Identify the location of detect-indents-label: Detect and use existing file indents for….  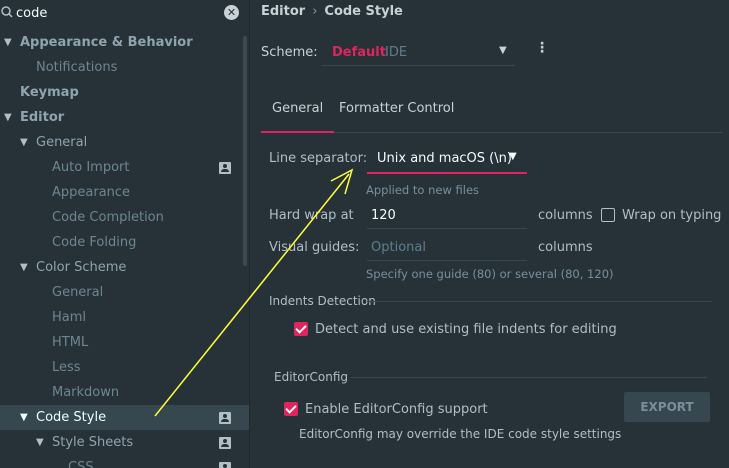
(466, 329).